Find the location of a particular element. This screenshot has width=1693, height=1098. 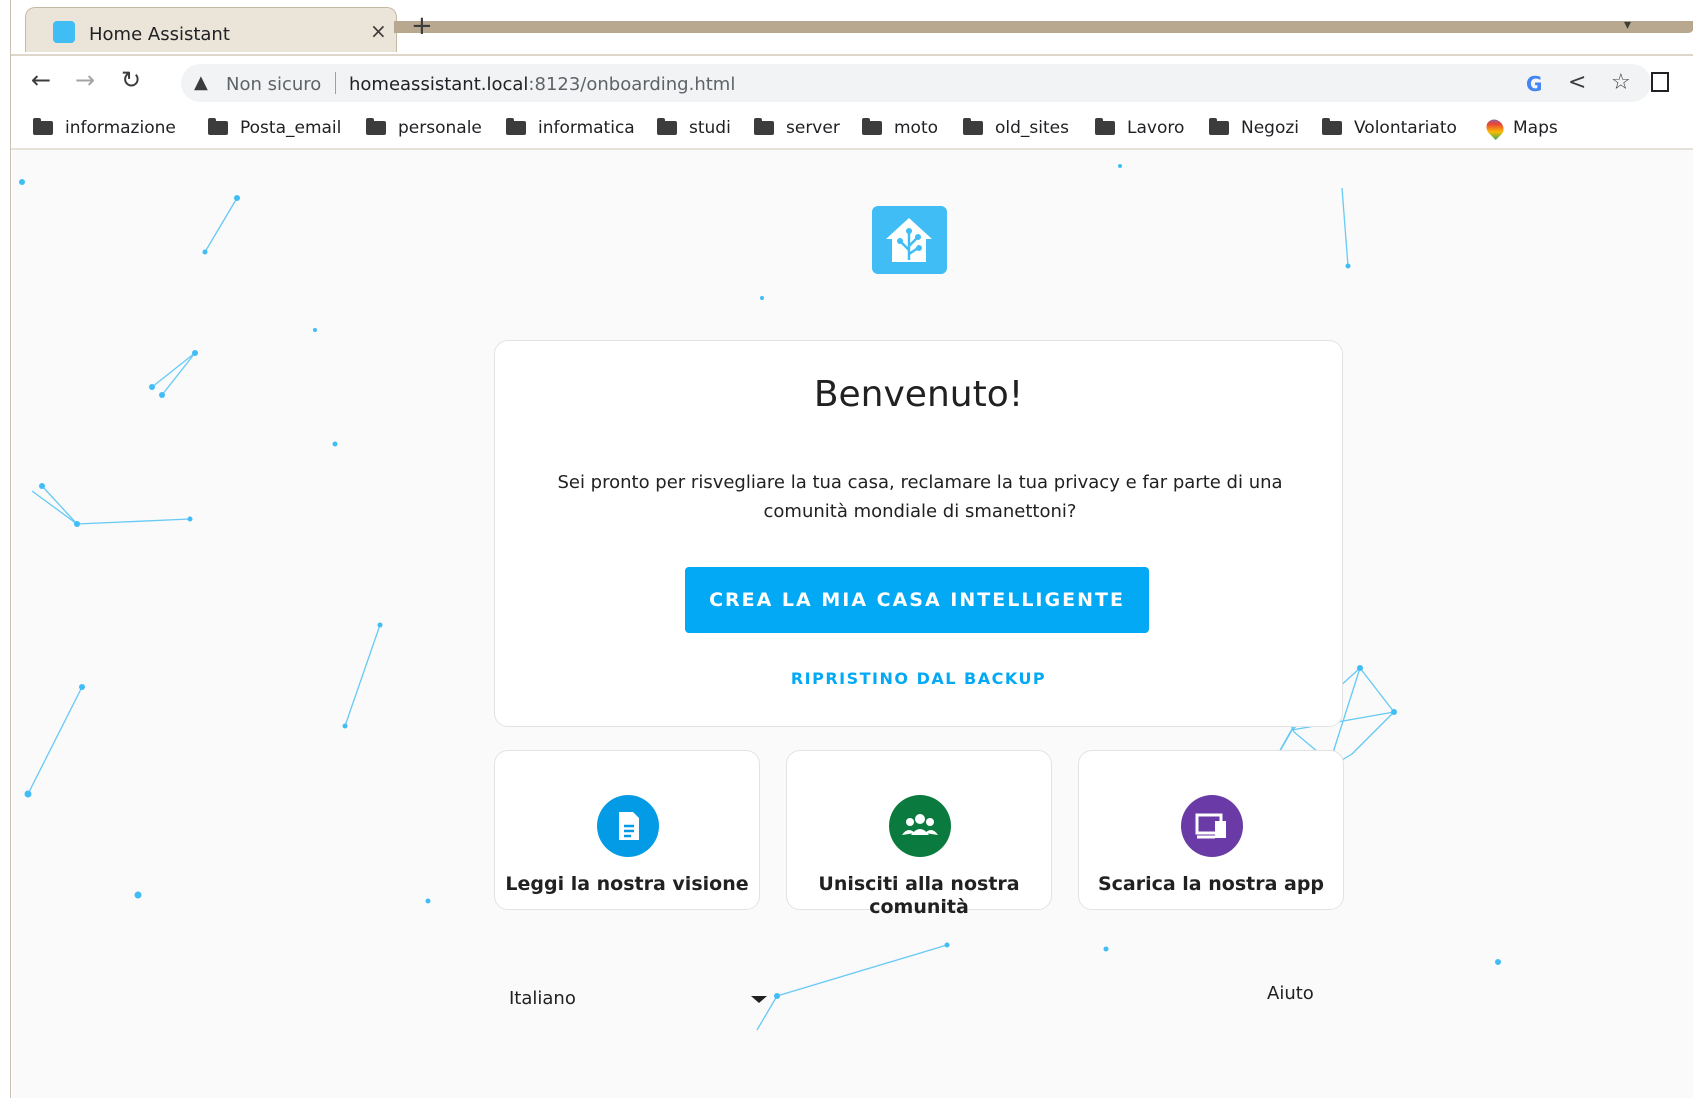

devices-icon is located at coordinates (1212, 826).